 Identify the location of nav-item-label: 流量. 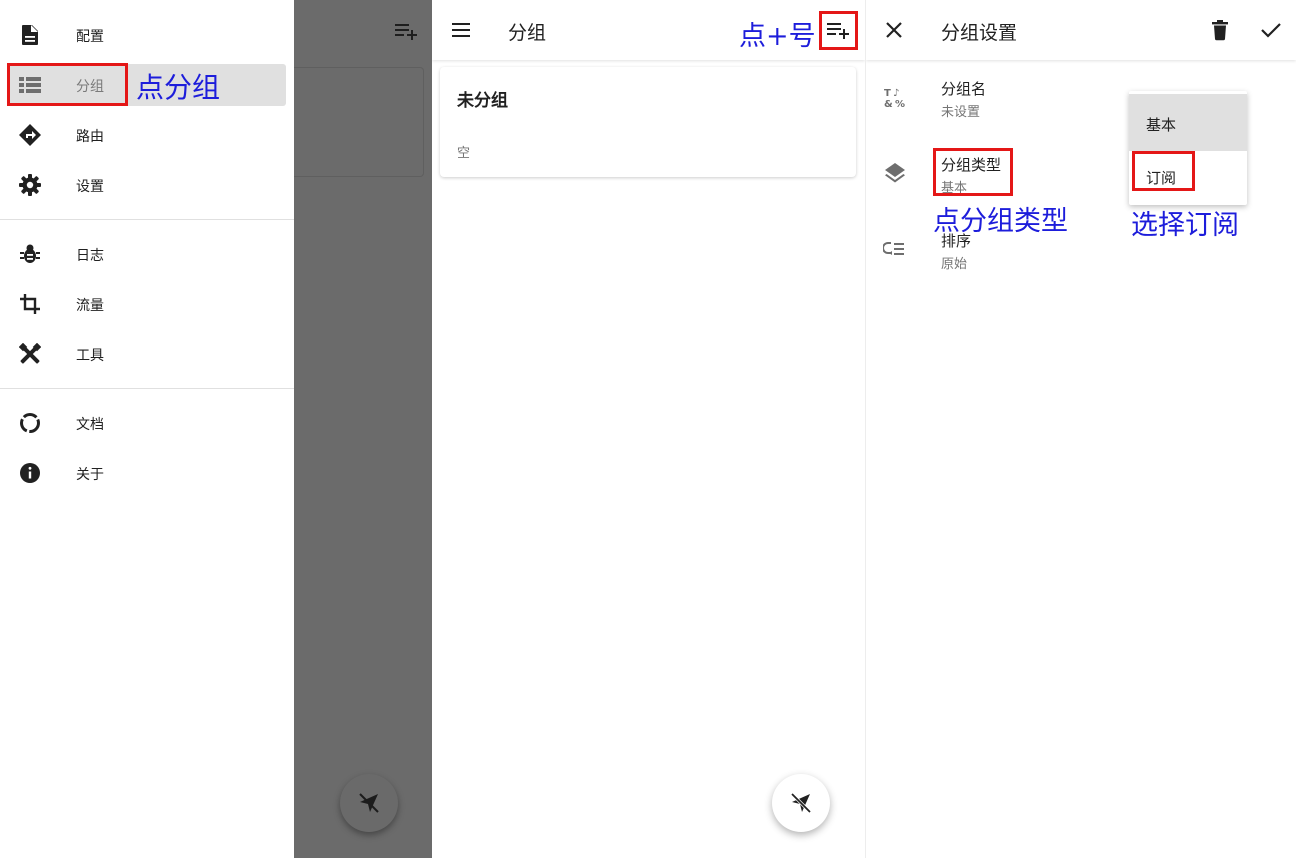
(90, 306).